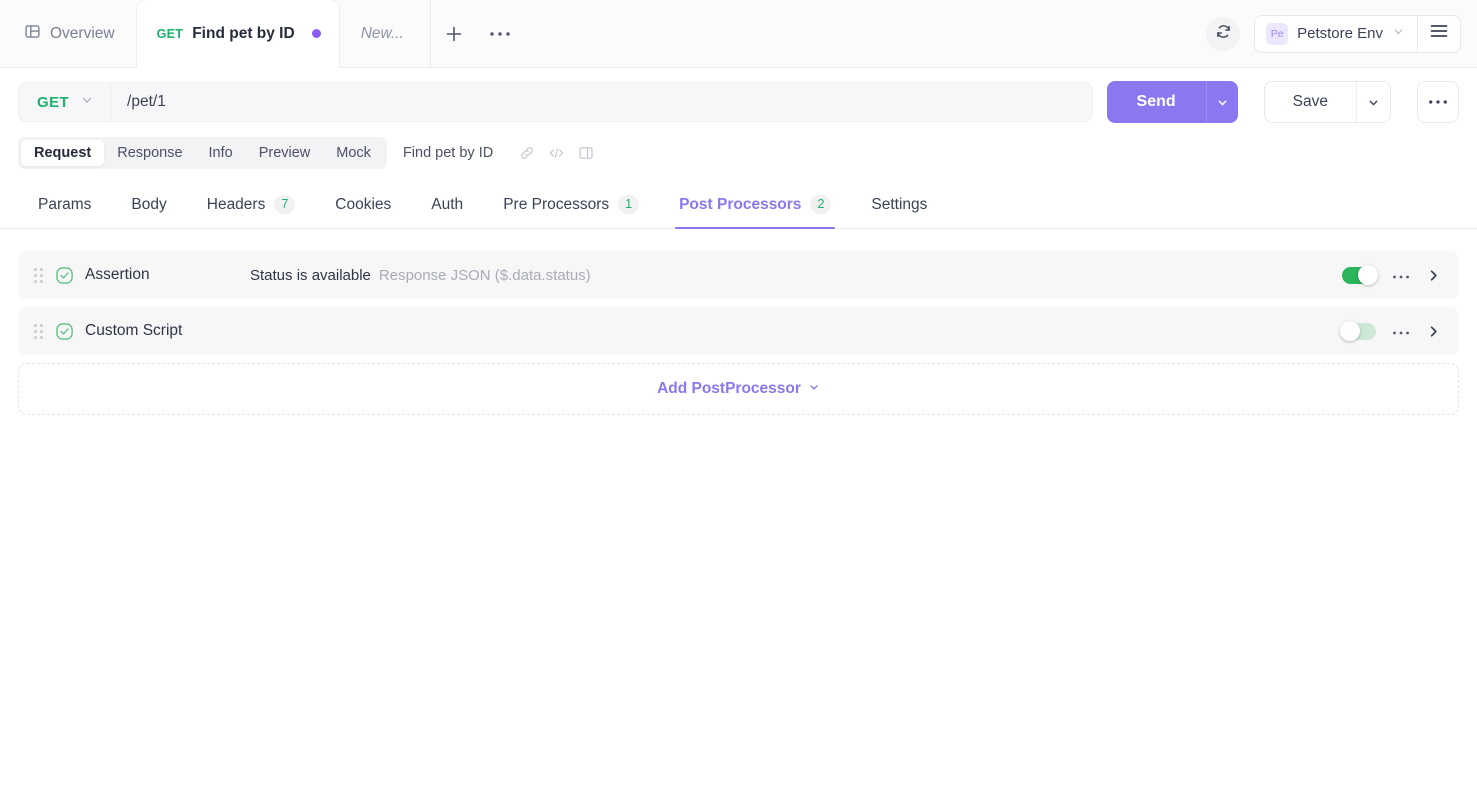 The width and height of the screenshot is (1477, 797). What do you see at coordinates (1221, 102) in the screenshot?
I see `send-options-button` at bounding box center [1221, 102].